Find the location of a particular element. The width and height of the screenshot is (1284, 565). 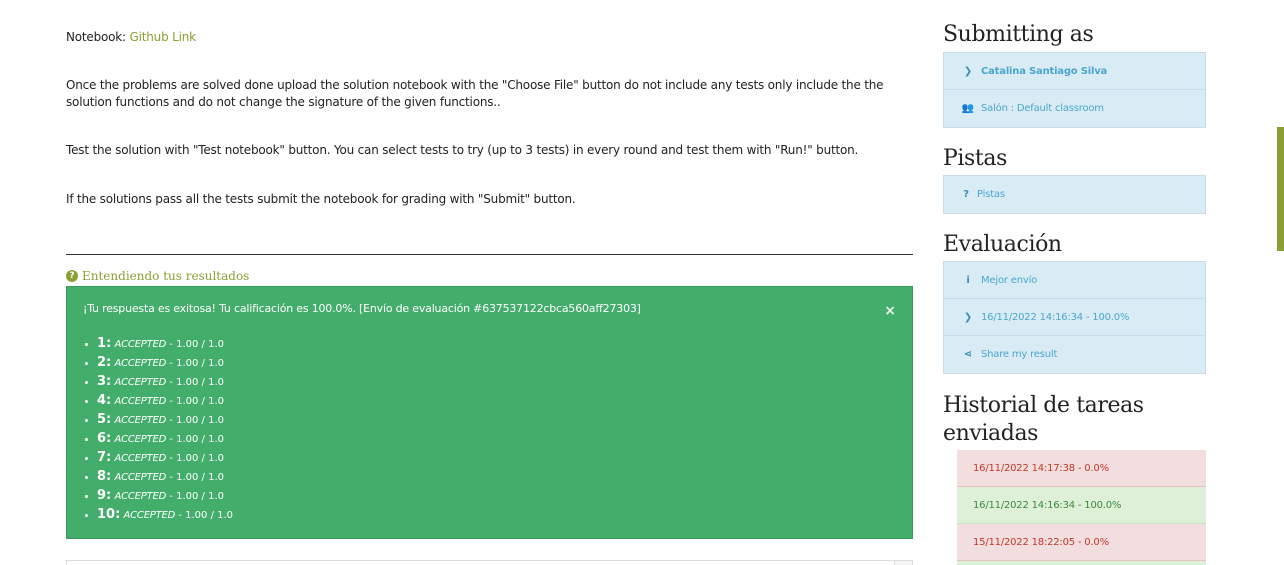

hints-link: ? Pistas is located at coordinates (1074, 194).